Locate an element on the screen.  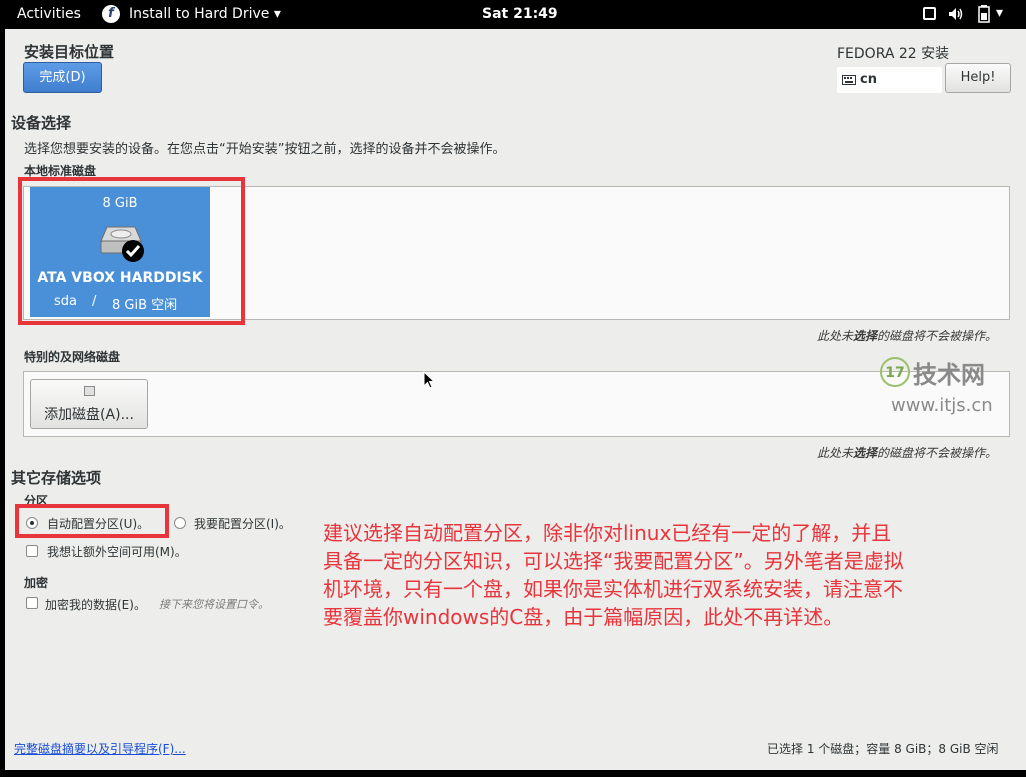
manual-partition-radio is located at coordinates (180, 523).